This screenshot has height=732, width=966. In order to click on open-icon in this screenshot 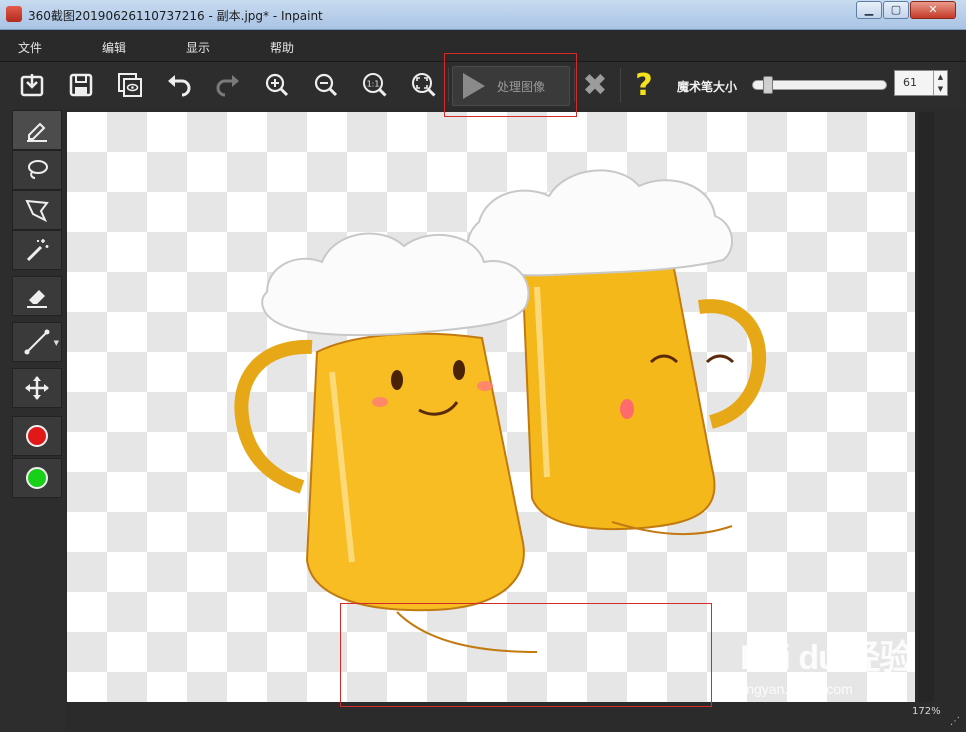, I will do `click(32, 85)`.